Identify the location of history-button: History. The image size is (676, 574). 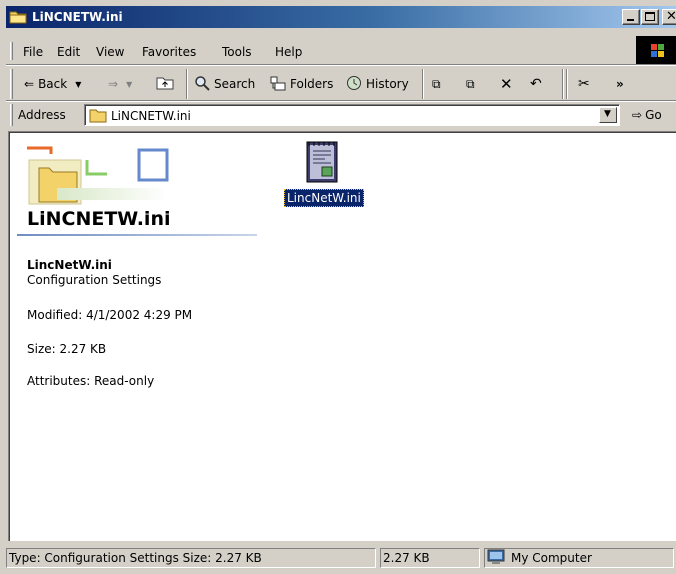
(377, 84).